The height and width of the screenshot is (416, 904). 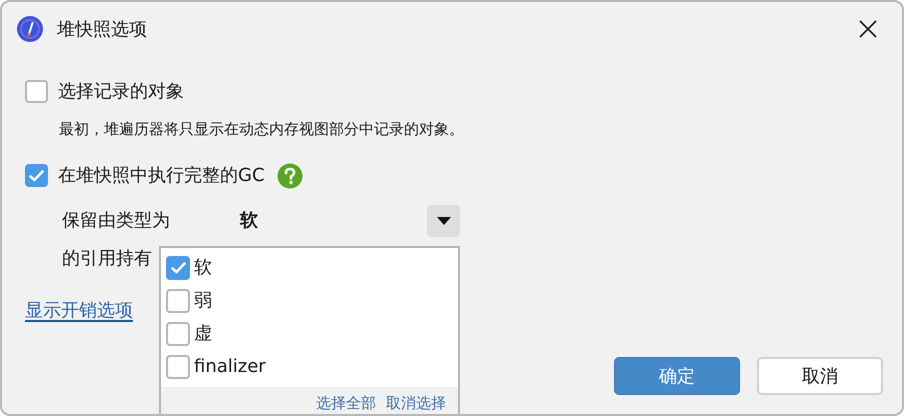 I want to click on dropdown-option: 软, so click(x=203, y=267).